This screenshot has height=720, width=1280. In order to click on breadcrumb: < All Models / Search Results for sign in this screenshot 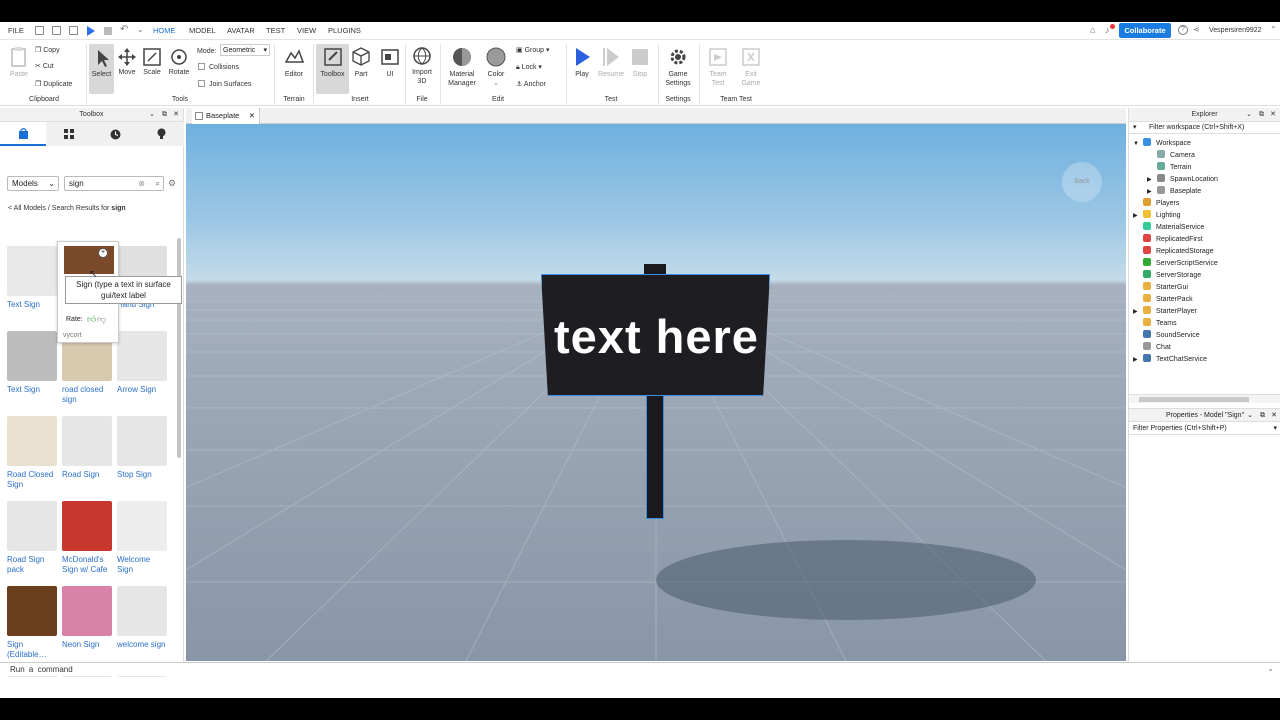, I will do `click(67, 208)`.